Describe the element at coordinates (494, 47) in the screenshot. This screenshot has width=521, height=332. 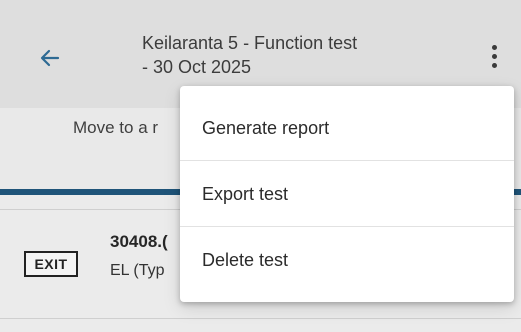
I see `more-vertical-icon` at that location.